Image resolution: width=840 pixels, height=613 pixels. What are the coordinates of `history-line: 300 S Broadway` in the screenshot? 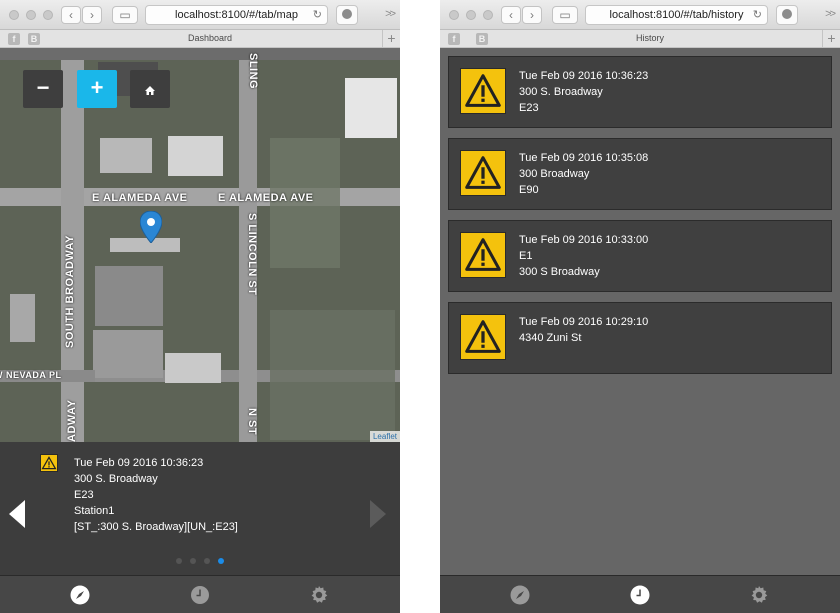 It's located at (559, 272).